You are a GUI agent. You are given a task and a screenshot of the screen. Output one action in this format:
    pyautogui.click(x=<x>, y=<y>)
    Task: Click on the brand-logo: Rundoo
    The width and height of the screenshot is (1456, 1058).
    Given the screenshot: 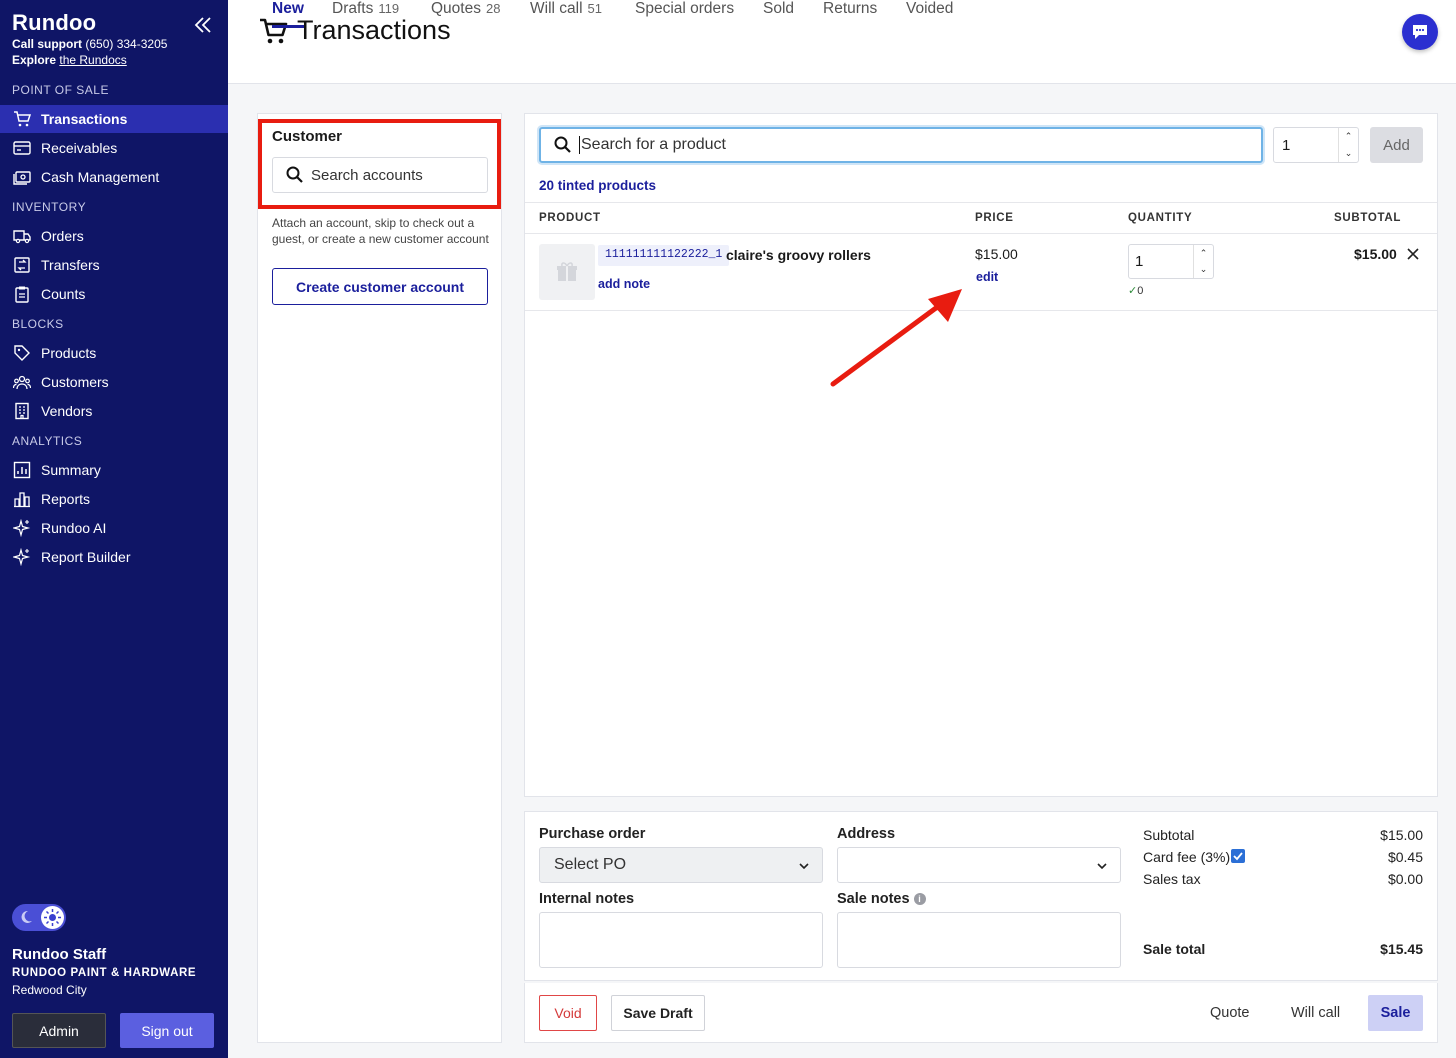 What is the action you would take?
    pyautogui.click(x=54, y=23)
    